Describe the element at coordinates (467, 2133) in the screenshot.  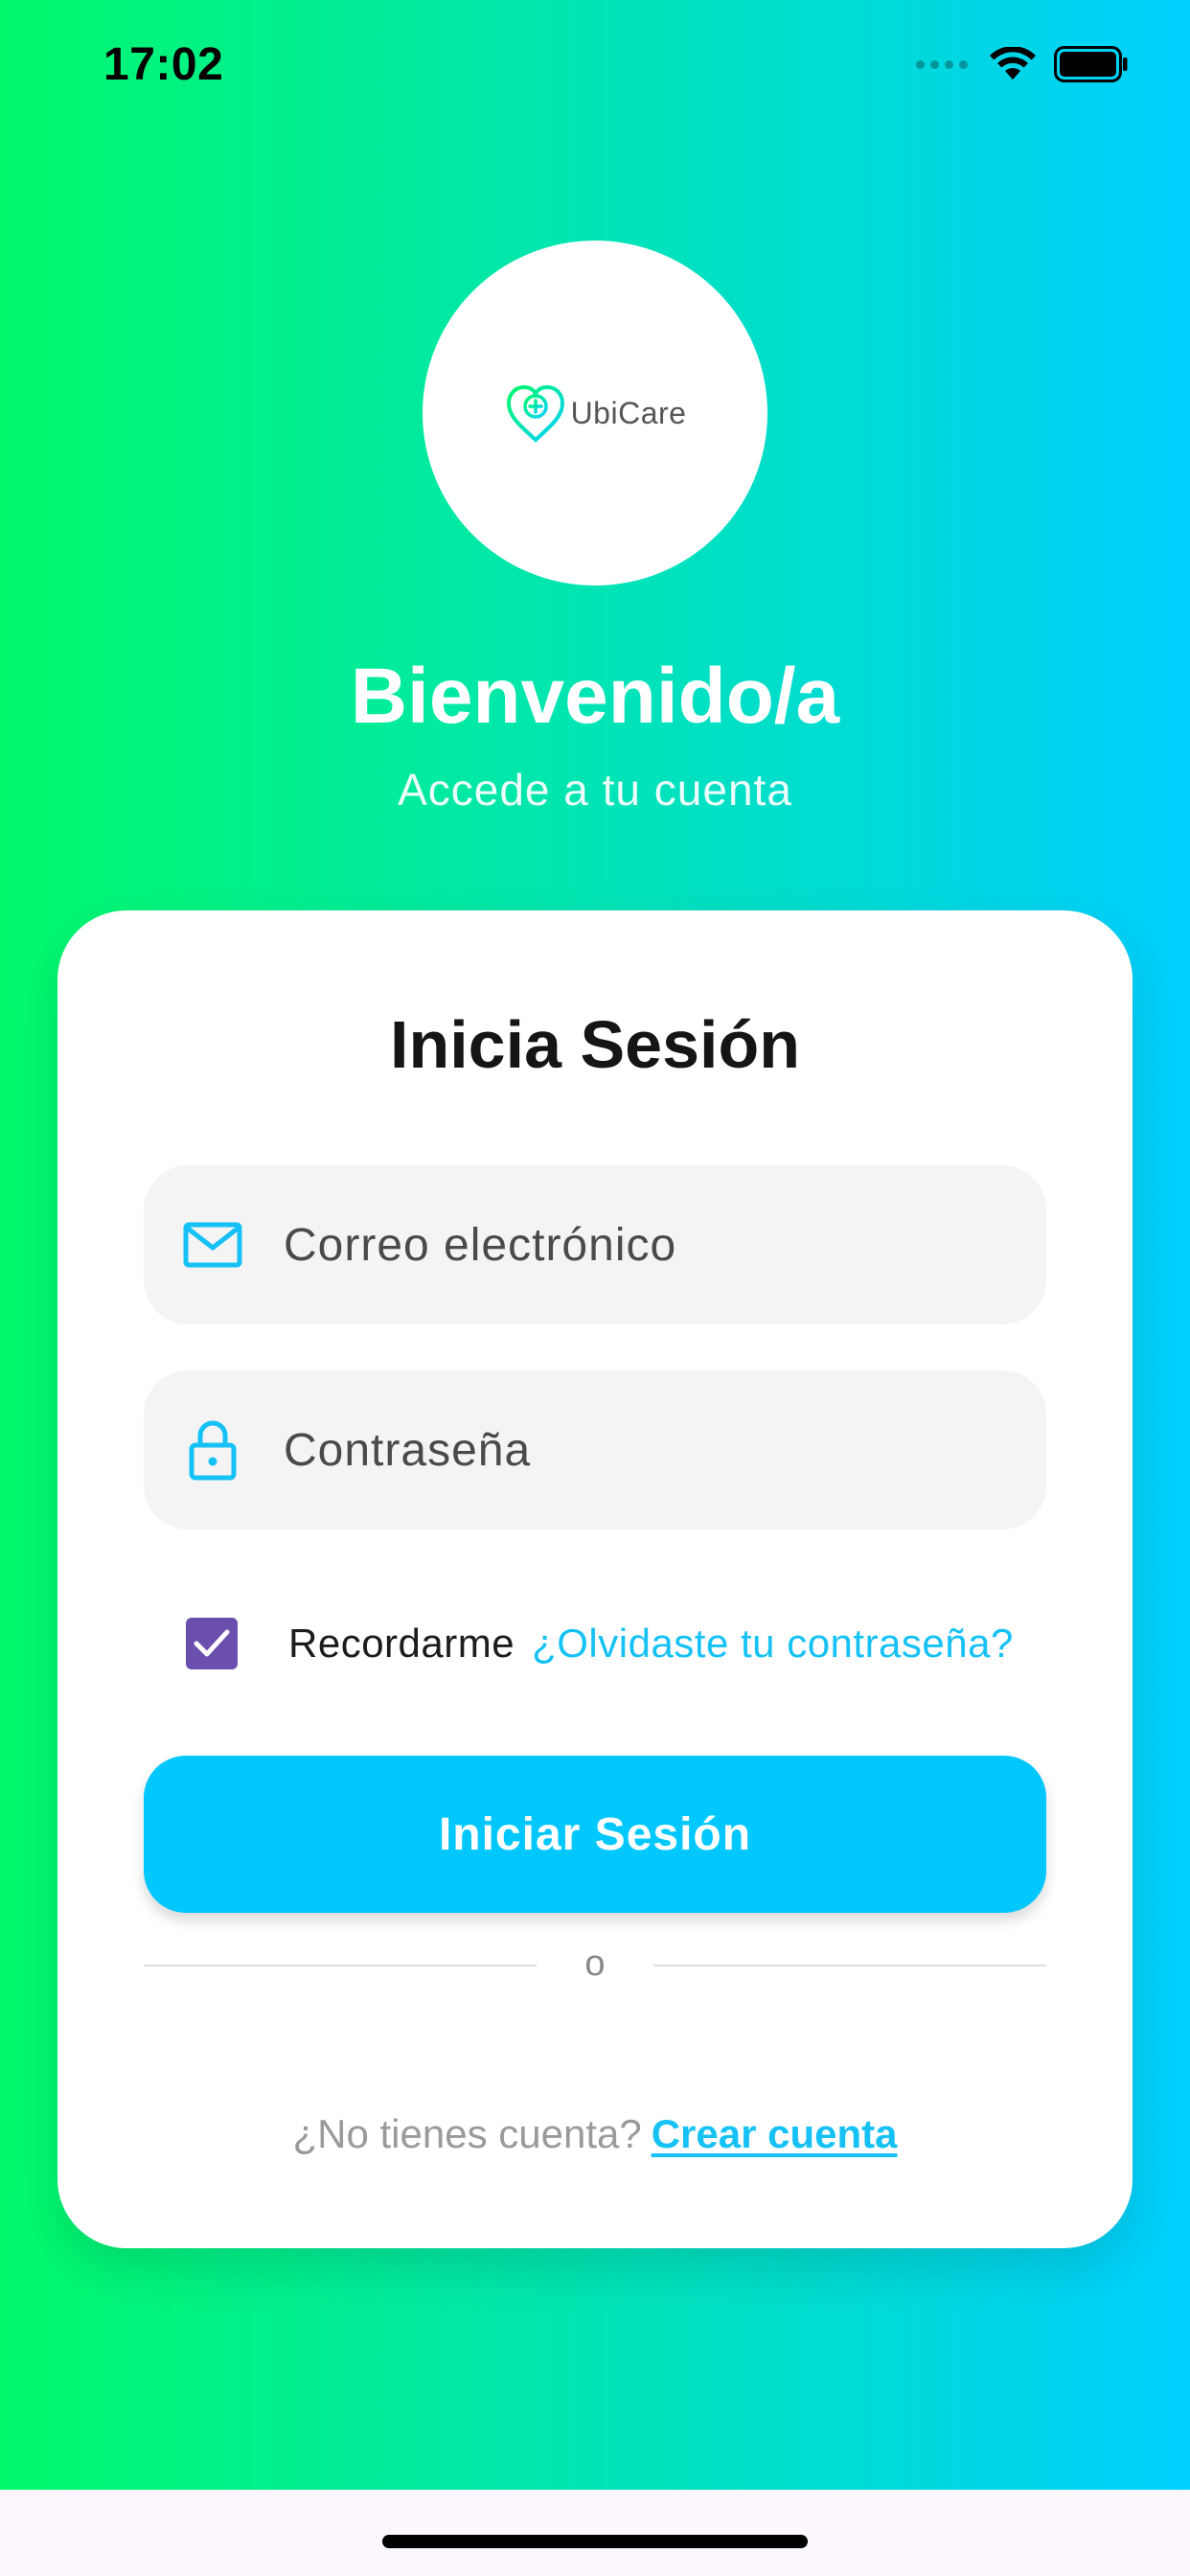
I see `signup-prompt: ¿No tienes cuenta?` at that location.